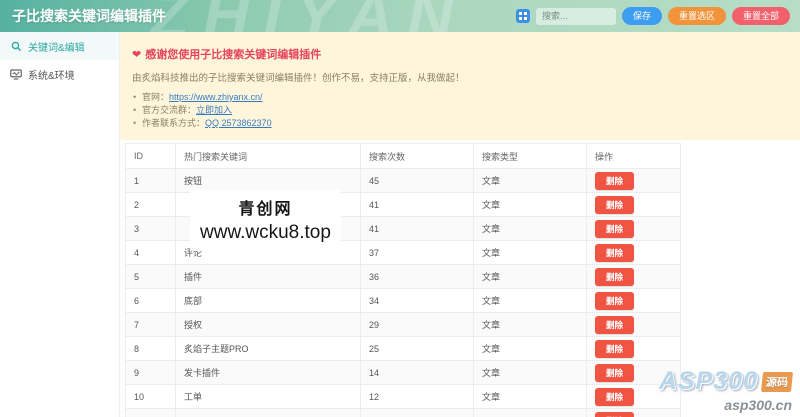 The image size is (800, 417). What do you see at coordinates (214, 110) in the screenshot?
I see `join-group-link: 立即加入` at bounding box center [214, 110].